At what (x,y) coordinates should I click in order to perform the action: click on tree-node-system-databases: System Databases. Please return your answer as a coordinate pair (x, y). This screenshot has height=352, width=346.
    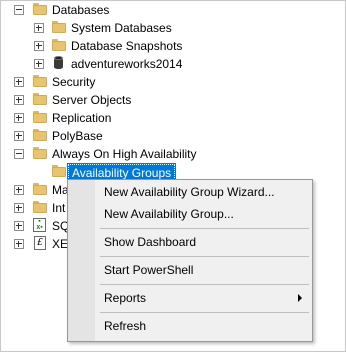
    Looking at the image, I should click on (173, 28).